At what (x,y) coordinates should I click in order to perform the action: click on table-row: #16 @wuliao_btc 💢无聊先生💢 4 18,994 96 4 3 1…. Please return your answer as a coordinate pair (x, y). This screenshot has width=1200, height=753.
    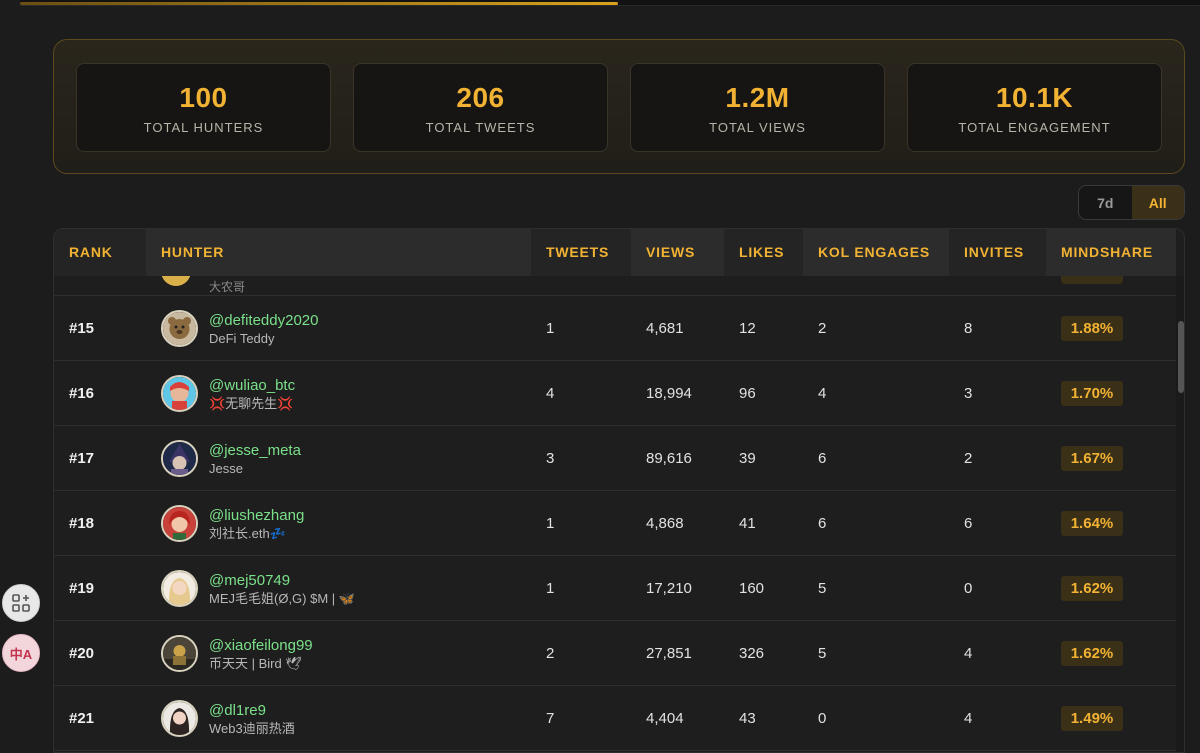
    Looking at the image, I should click on (615, 393).